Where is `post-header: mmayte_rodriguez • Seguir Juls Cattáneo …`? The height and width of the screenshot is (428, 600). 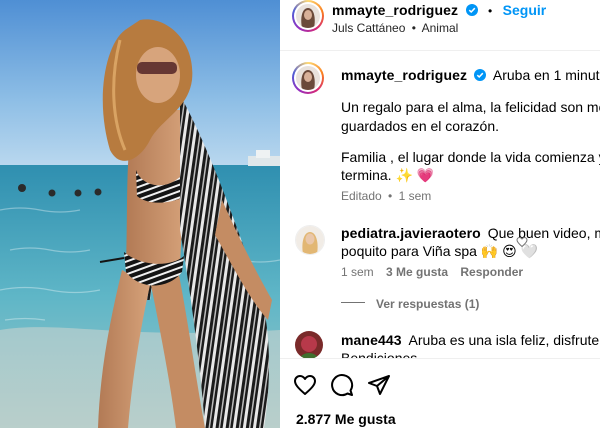
post-header: mmayte_rodriguez • Seguir Juls Cattáneo … is located at coordinates (440, 25).